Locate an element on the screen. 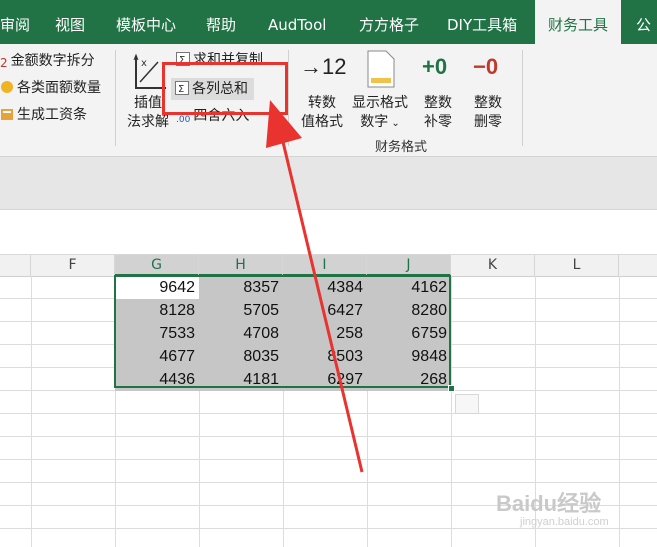 This screenshot has width=657, height=547. watermark-url: jingyan.baidu.com is located at coordinates (564, 522).